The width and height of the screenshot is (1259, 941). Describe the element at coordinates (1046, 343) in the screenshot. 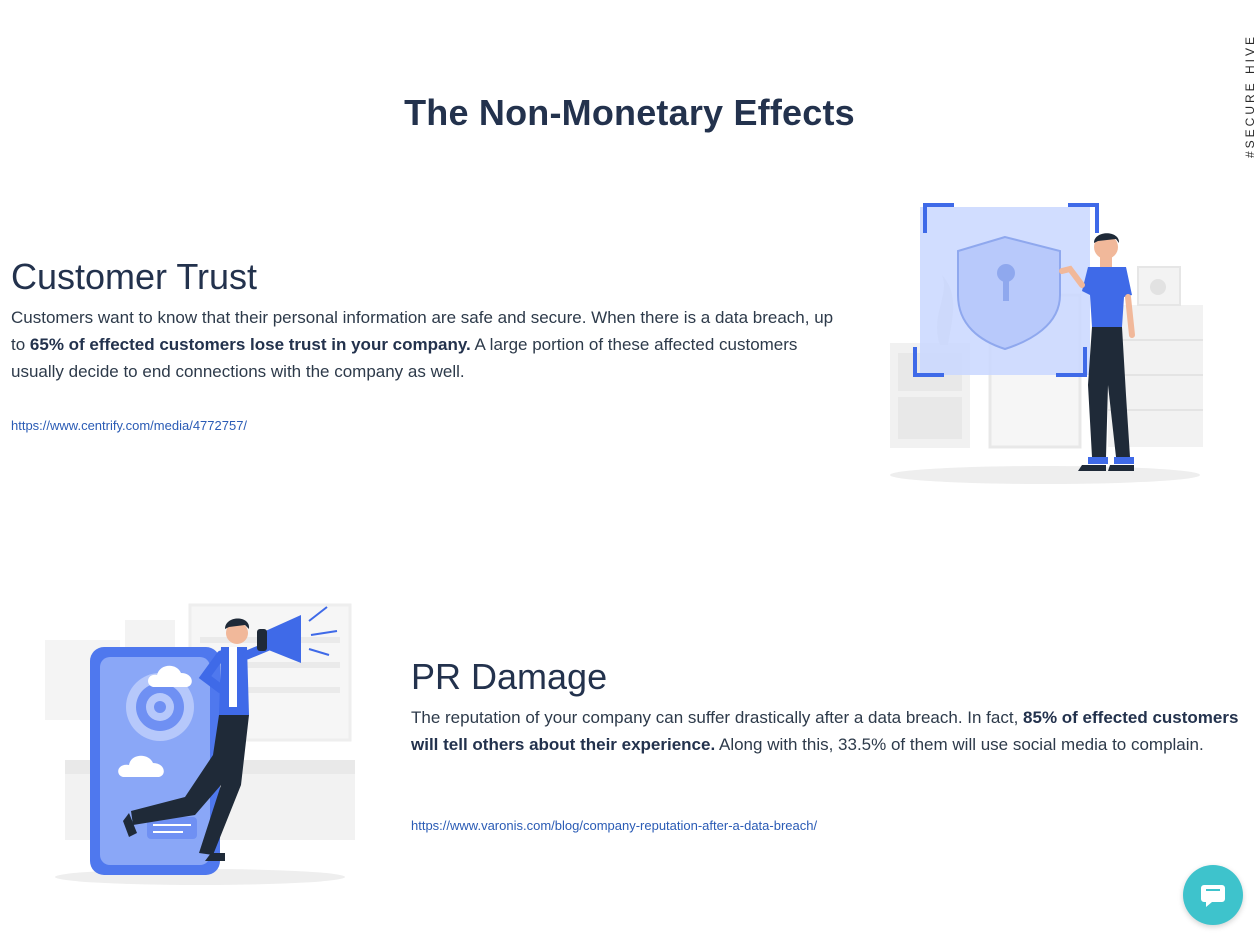

I see `security-shield-person-illustration` at that location.